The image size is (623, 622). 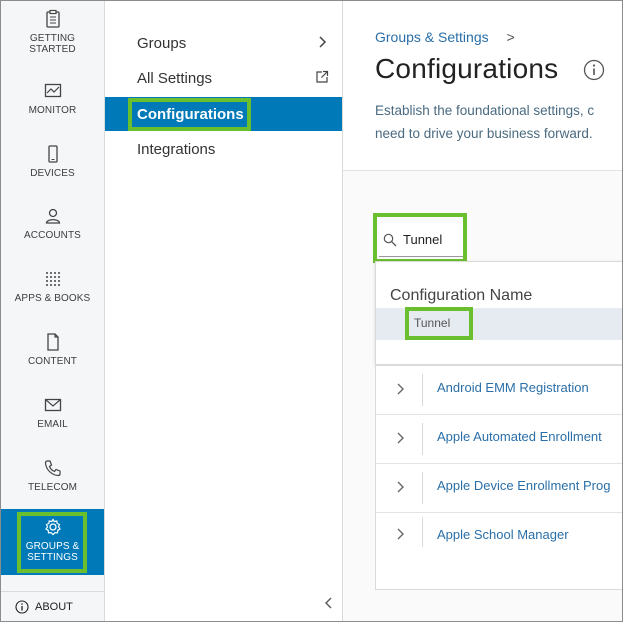 I want to click on row-name-apple-school-manager: Apple School Manager, so click(x=503, y=534).